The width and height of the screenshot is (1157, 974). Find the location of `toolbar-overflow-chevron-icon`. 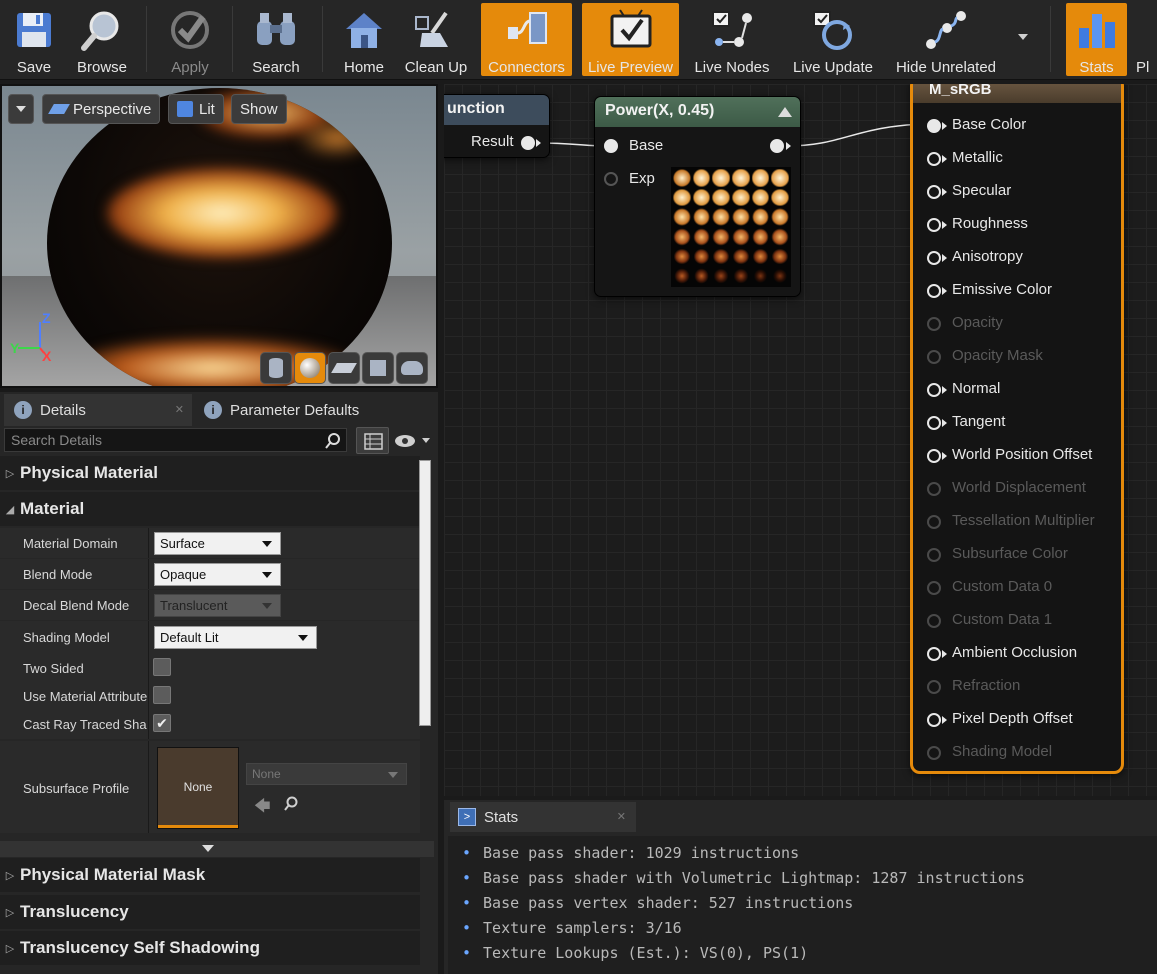

toolbar-overflow-chevron-icon is located at coordinates (1023, 37).